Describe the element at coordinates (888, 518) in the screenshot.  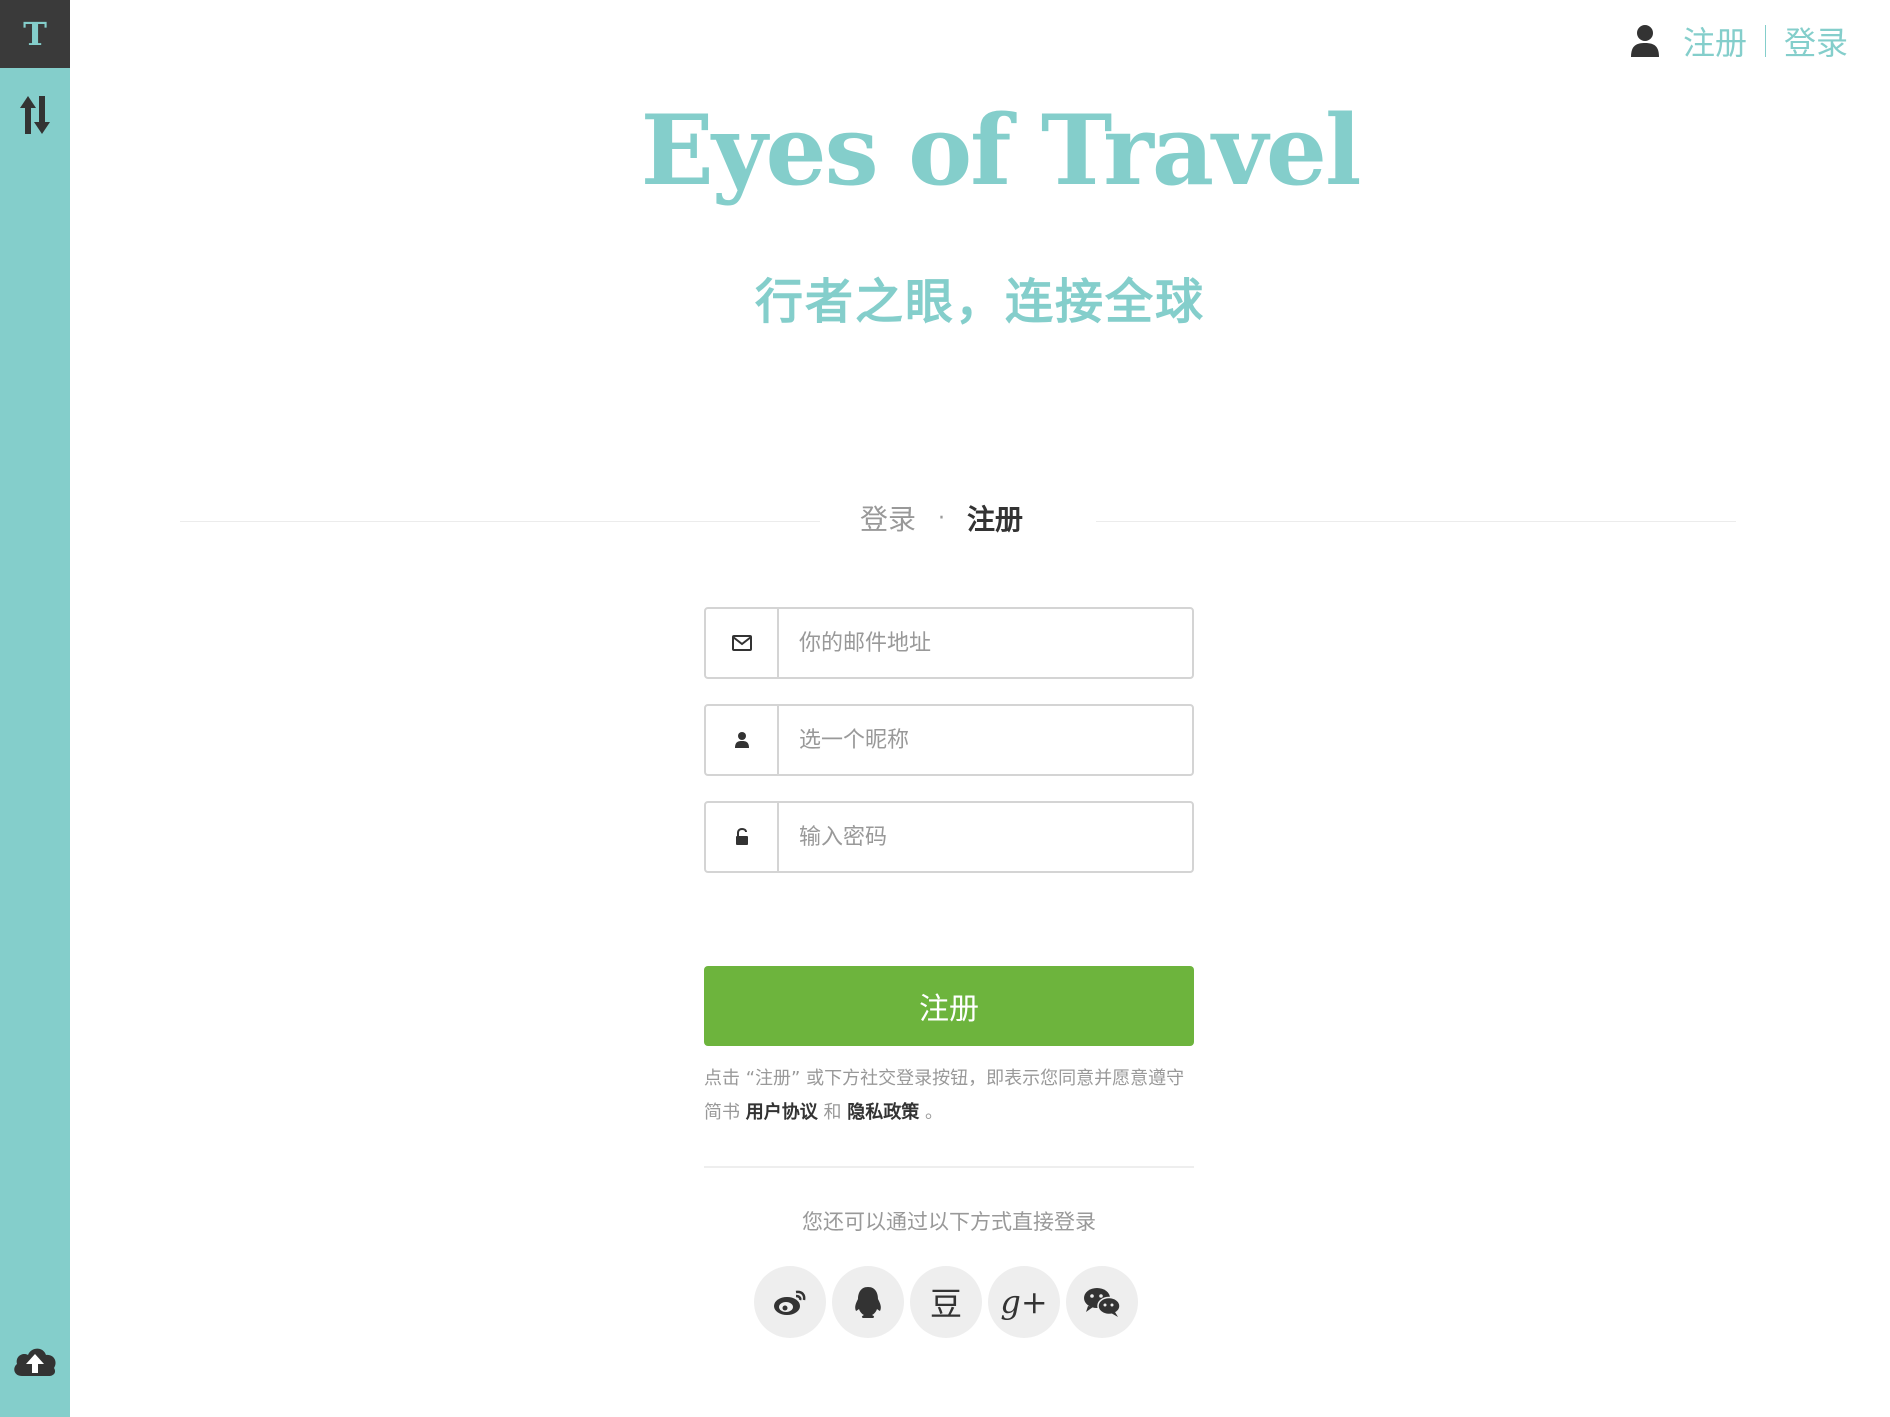
I see `tab-login: 登录` at that location.